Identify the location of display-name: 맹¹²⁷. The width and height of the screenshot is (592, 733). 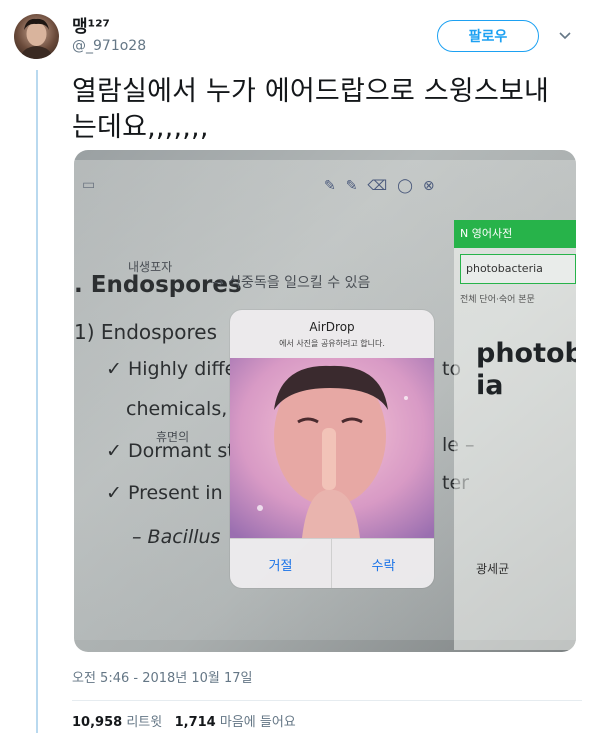
(91, 24).